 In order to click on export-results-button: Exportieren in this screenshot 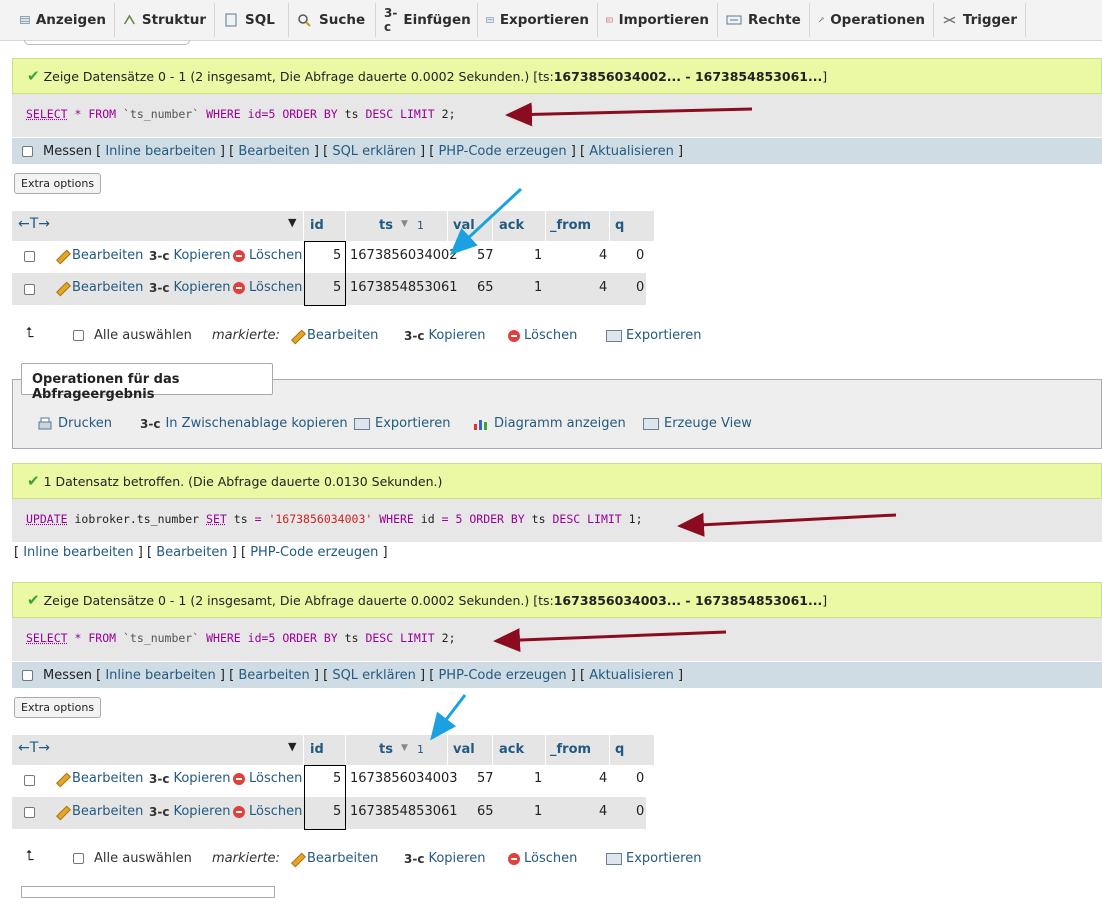, I will do `click(402, 423)`.